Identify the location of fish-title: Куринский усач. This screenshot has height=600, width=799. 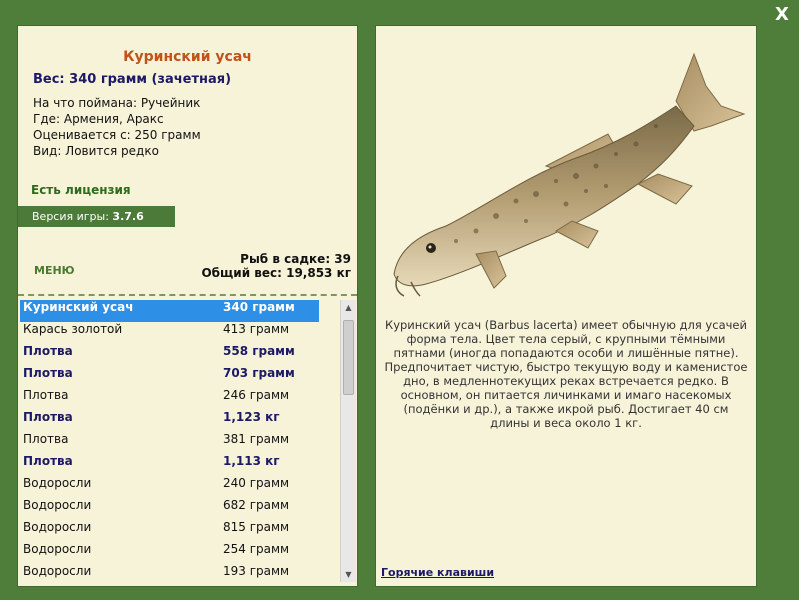
(187, 57).